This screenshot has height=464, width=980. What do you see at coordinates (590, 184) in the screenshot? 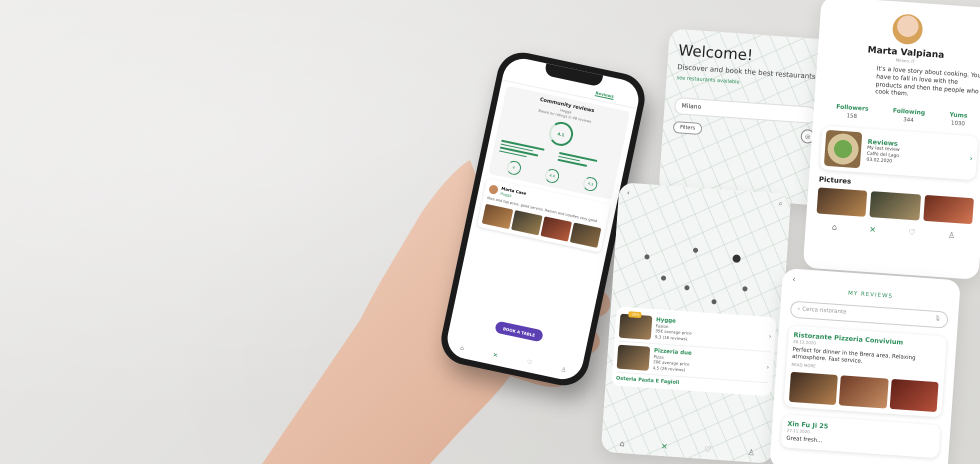
I see `sub-score-ring: 4.3` at bounding box center [590, 184].